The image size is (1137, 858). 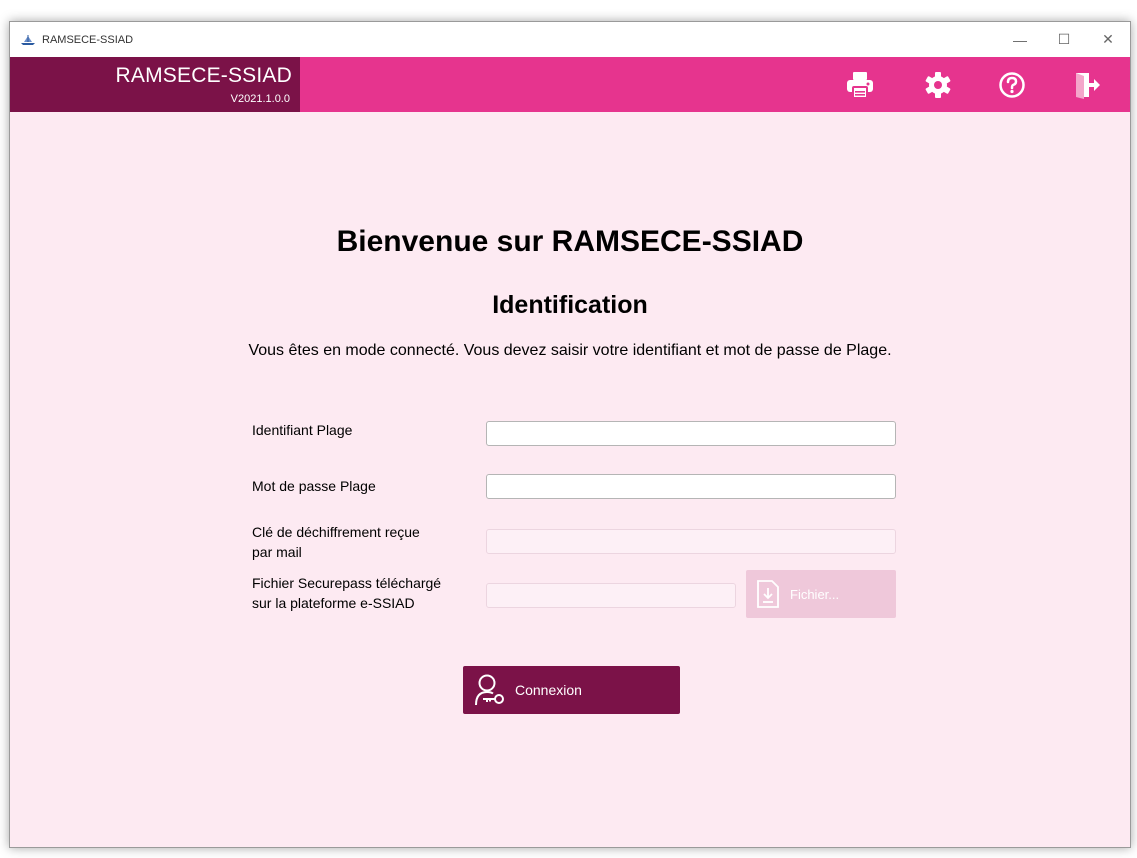 What do you see at coordinates (691, 541) in the screenshot?
I see `decryption-key-input` at bounding box center [691, 541].